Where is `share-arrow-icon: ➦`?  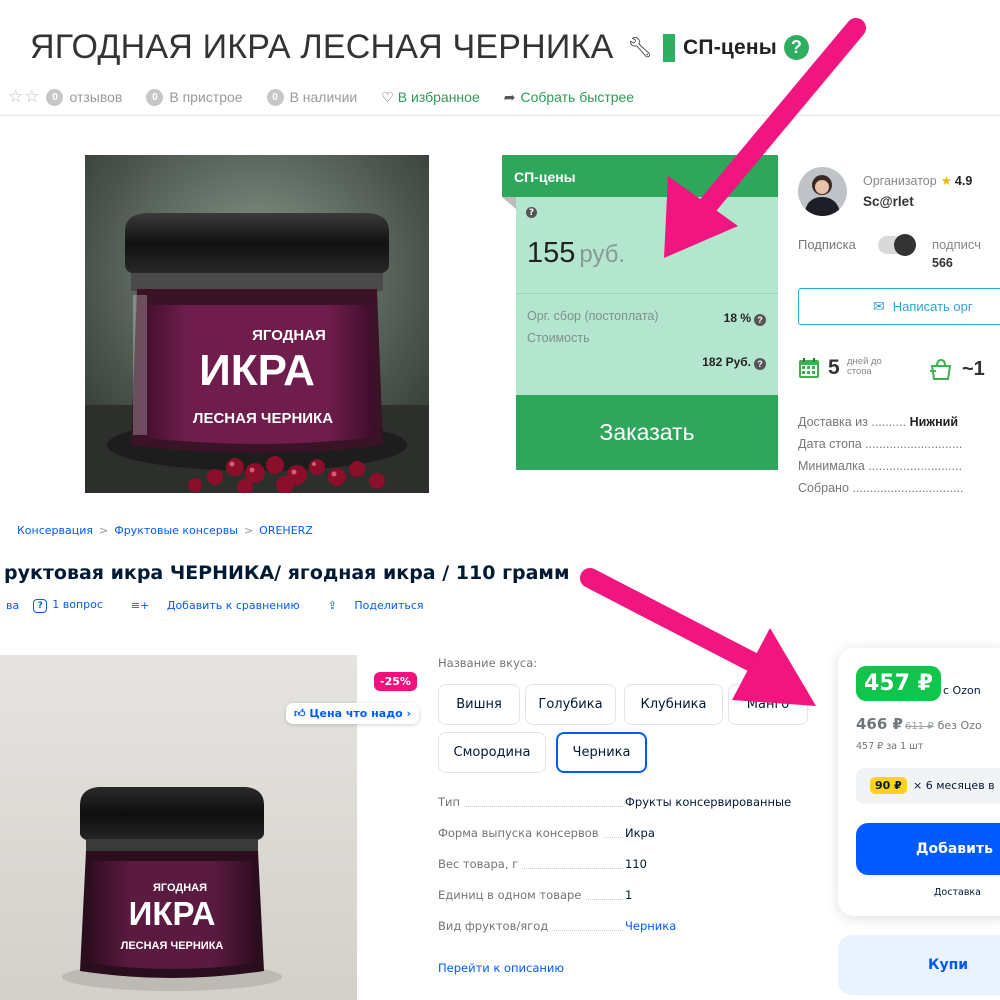
share-arrow-icon: ➦ is located at coordinates (509, 96).